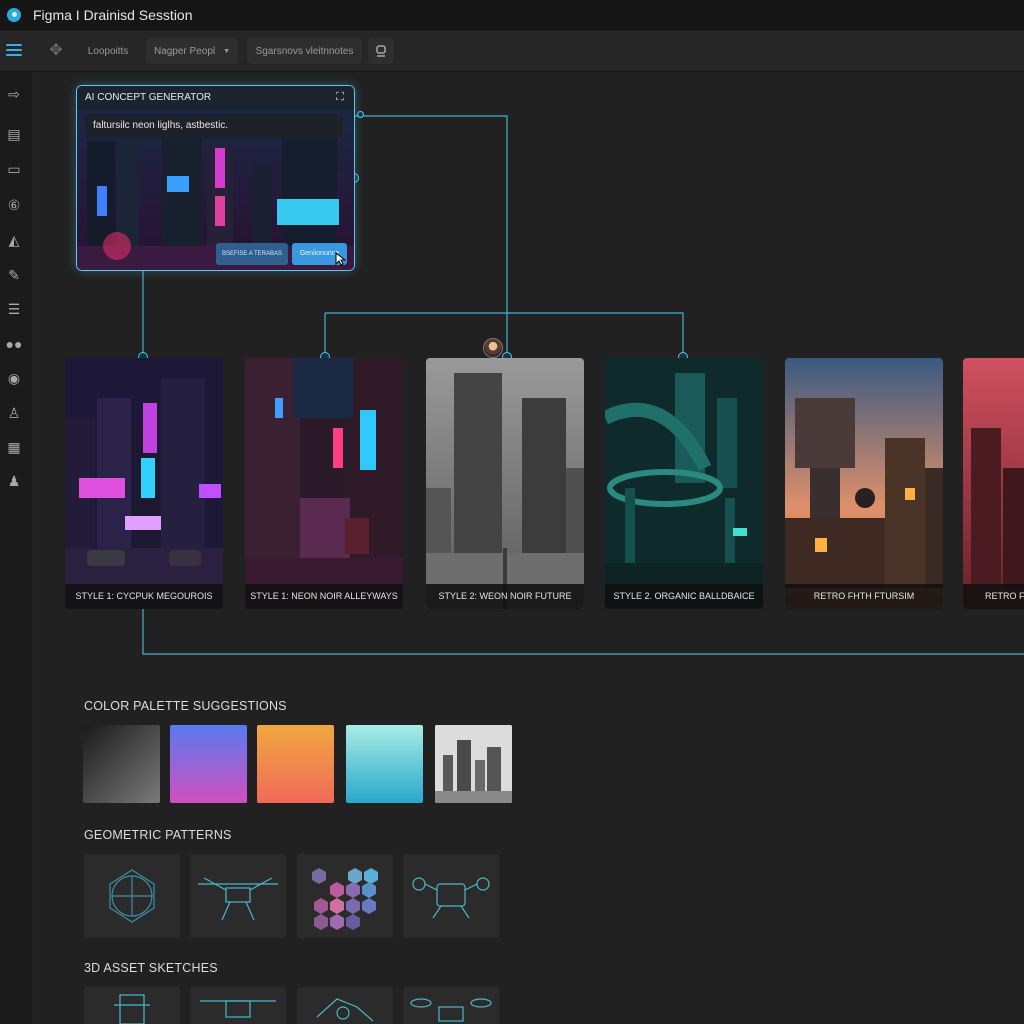  I want to click on mech-wireframe-icon, so click(451, 898).